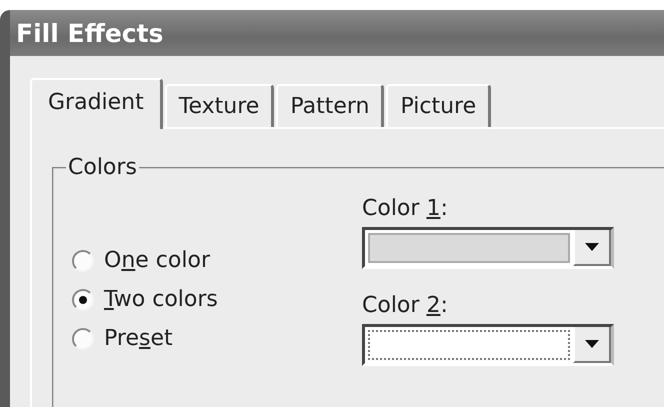 This screenshot has height=407, width=664. I want to click on tab: Pattern, so click(330, 105).